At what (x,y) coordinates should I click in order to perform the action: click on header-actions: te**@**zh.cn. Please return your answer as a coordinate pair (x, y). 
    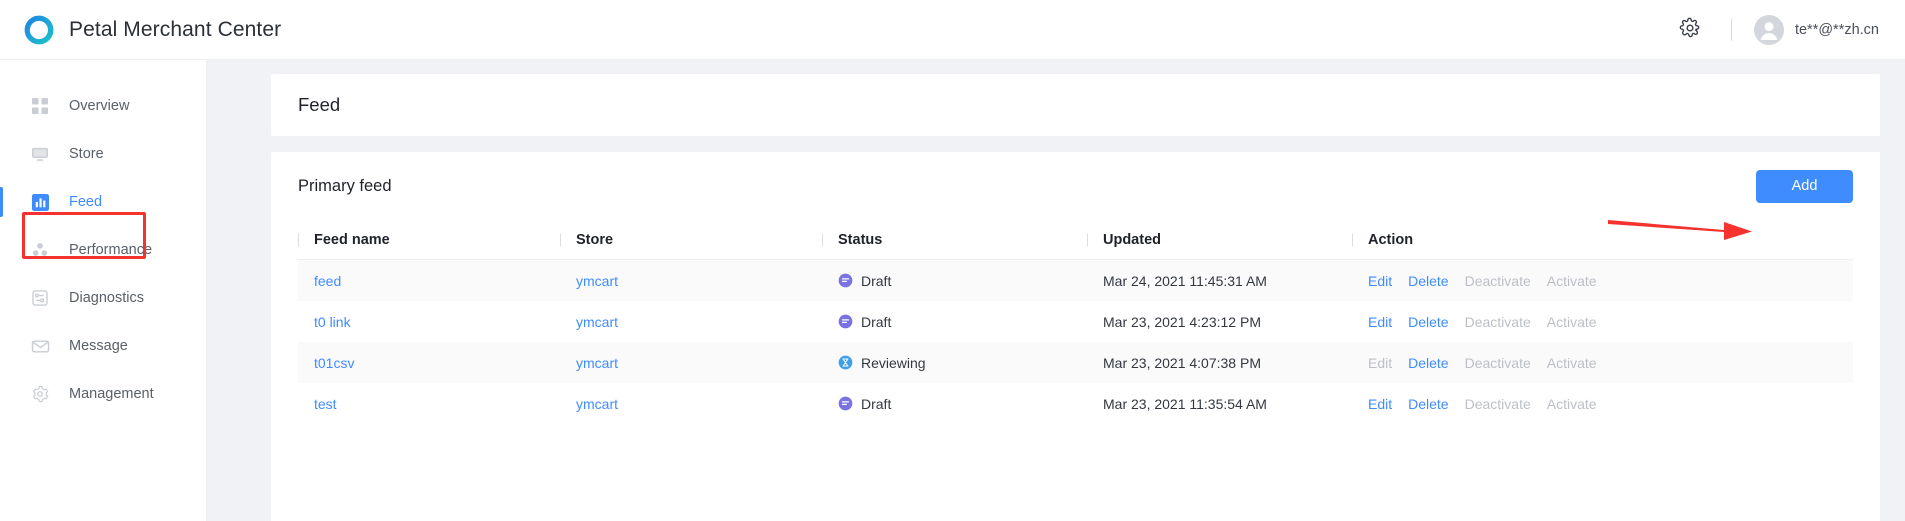
    Looking at the image, I should click on (1776, 30).